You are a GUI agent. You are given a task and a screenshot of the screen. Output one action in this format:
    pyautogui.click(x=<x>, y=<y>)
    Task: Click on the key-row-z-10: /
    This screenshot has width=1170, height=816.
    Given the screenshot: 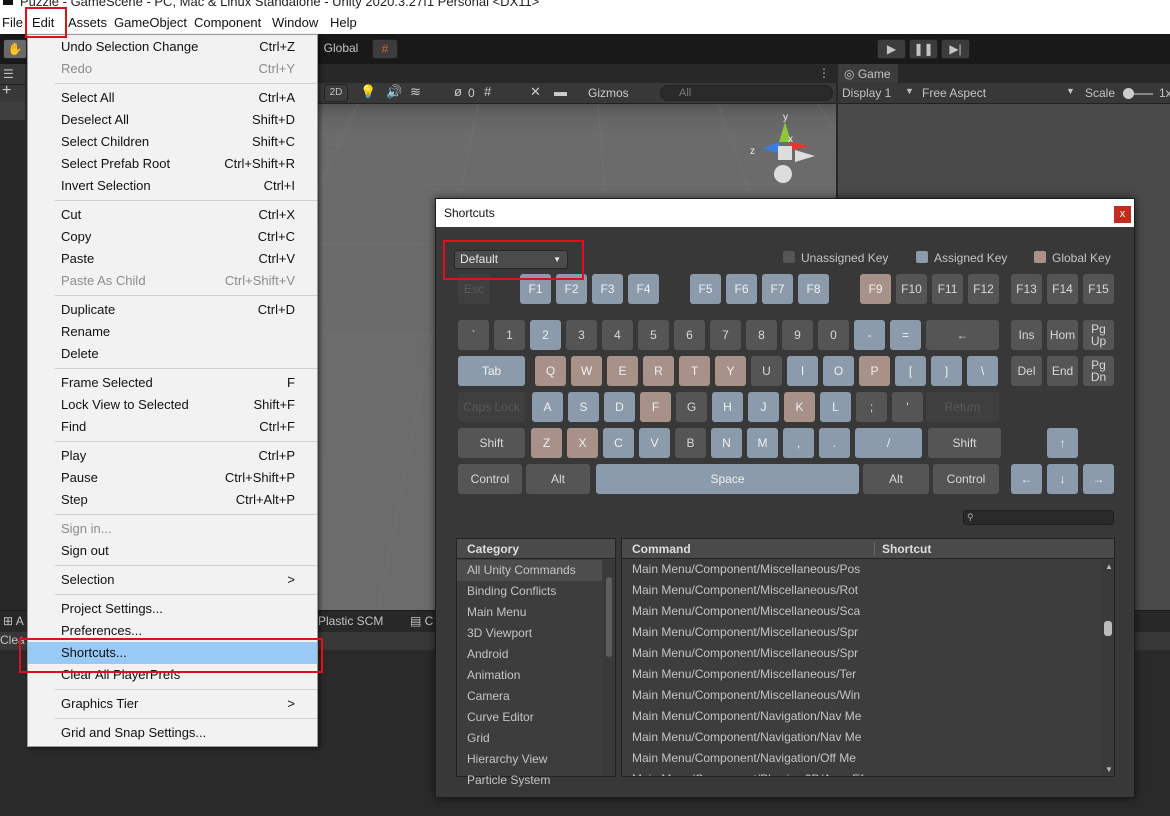 What is the action you would take?
    pyautogui.click(x=888, y=443)
    